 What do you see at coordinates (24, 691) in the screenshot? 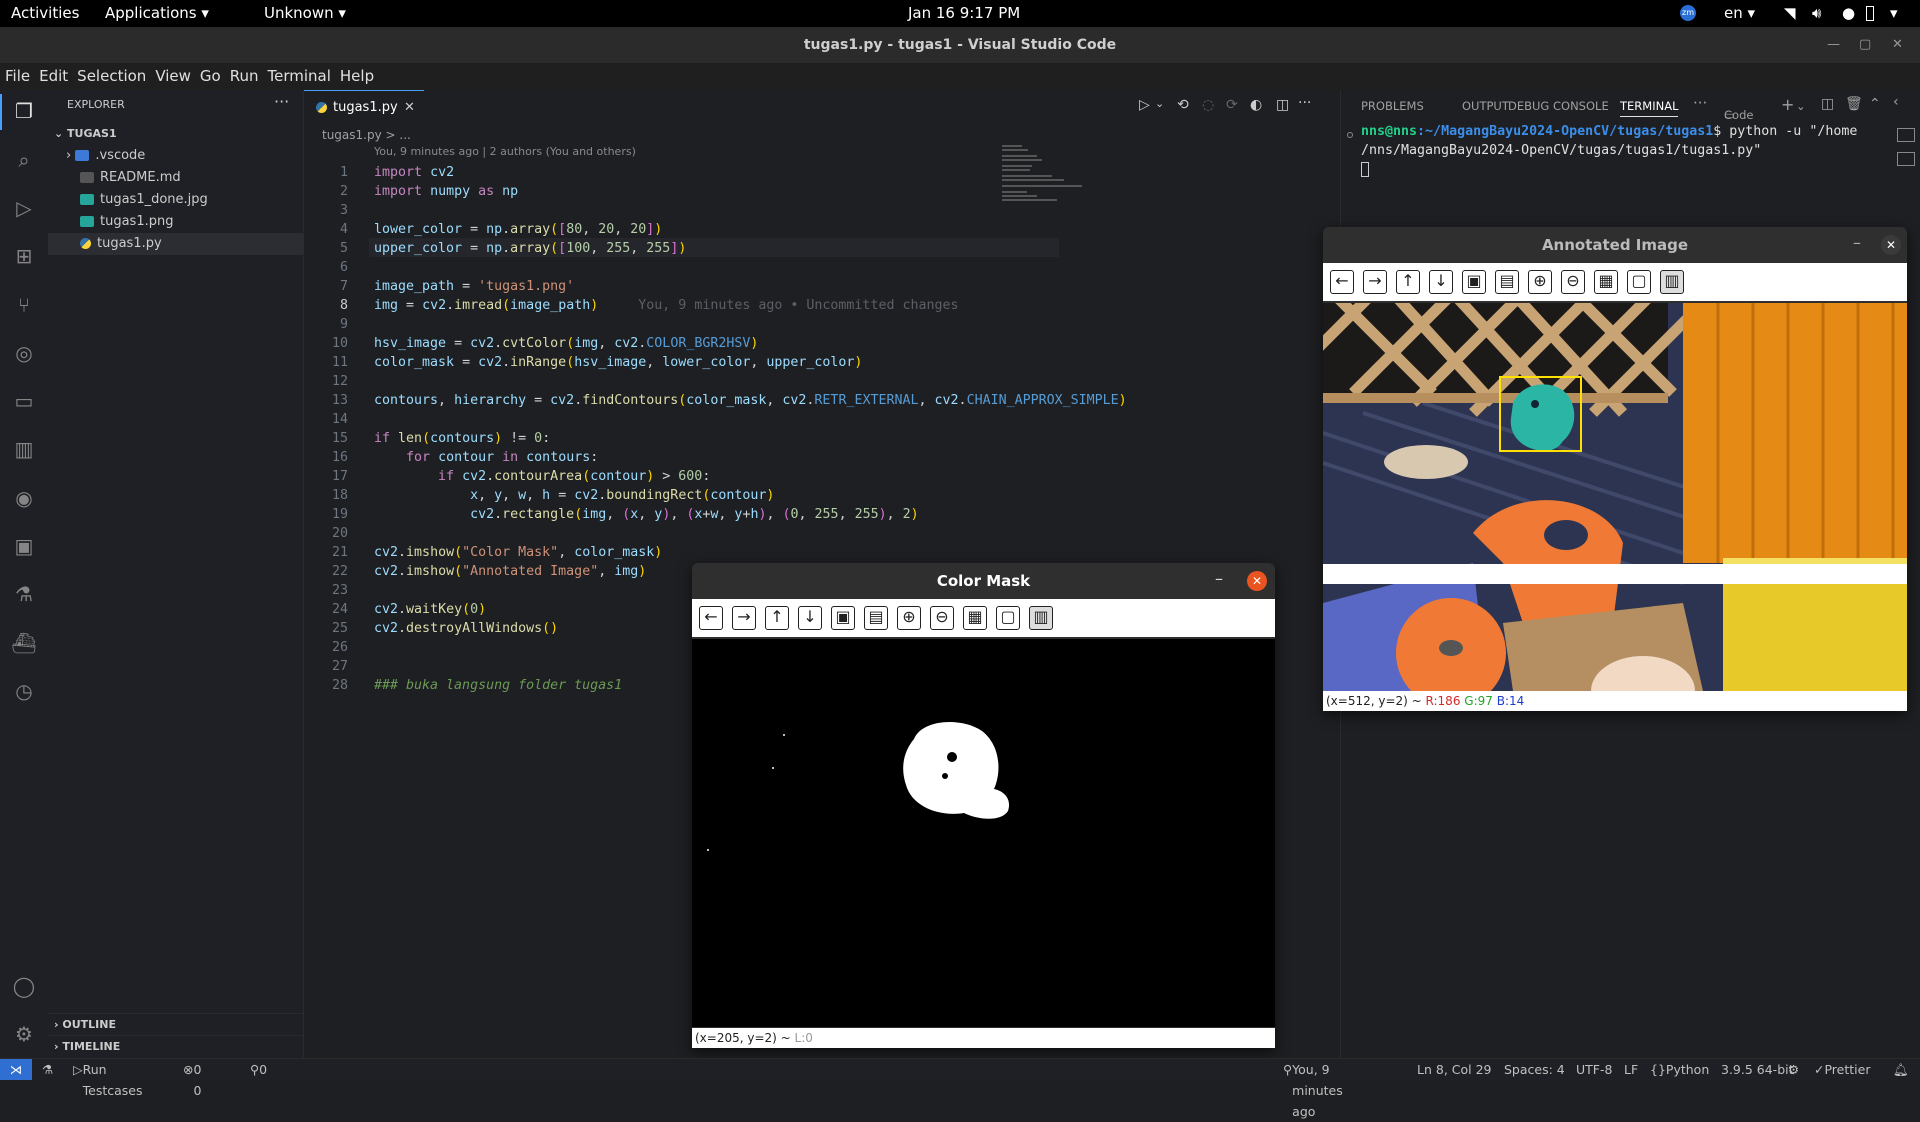
I see `timeline-icon: ◷` at bounding box center [24, 691].